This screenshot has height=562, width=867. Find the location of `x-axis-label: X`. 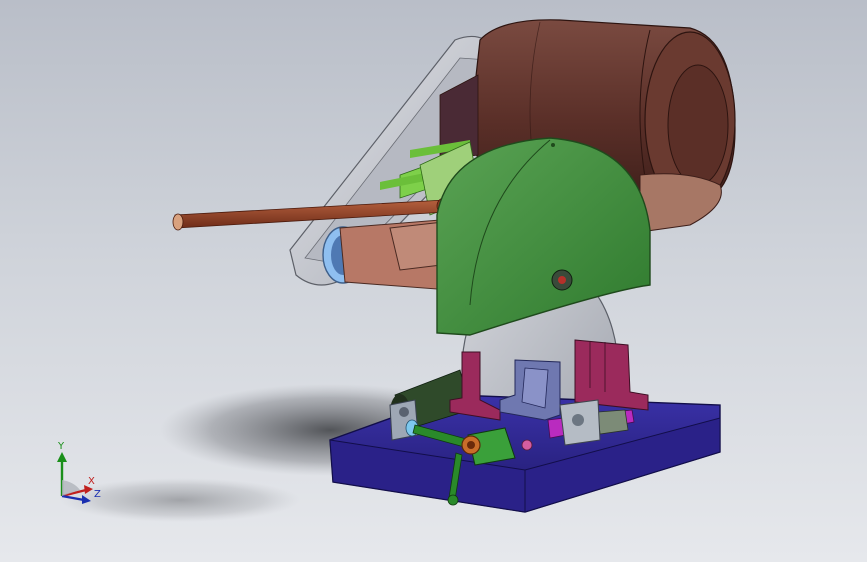

x-axis-label: X is located at coordinates (91, 481).